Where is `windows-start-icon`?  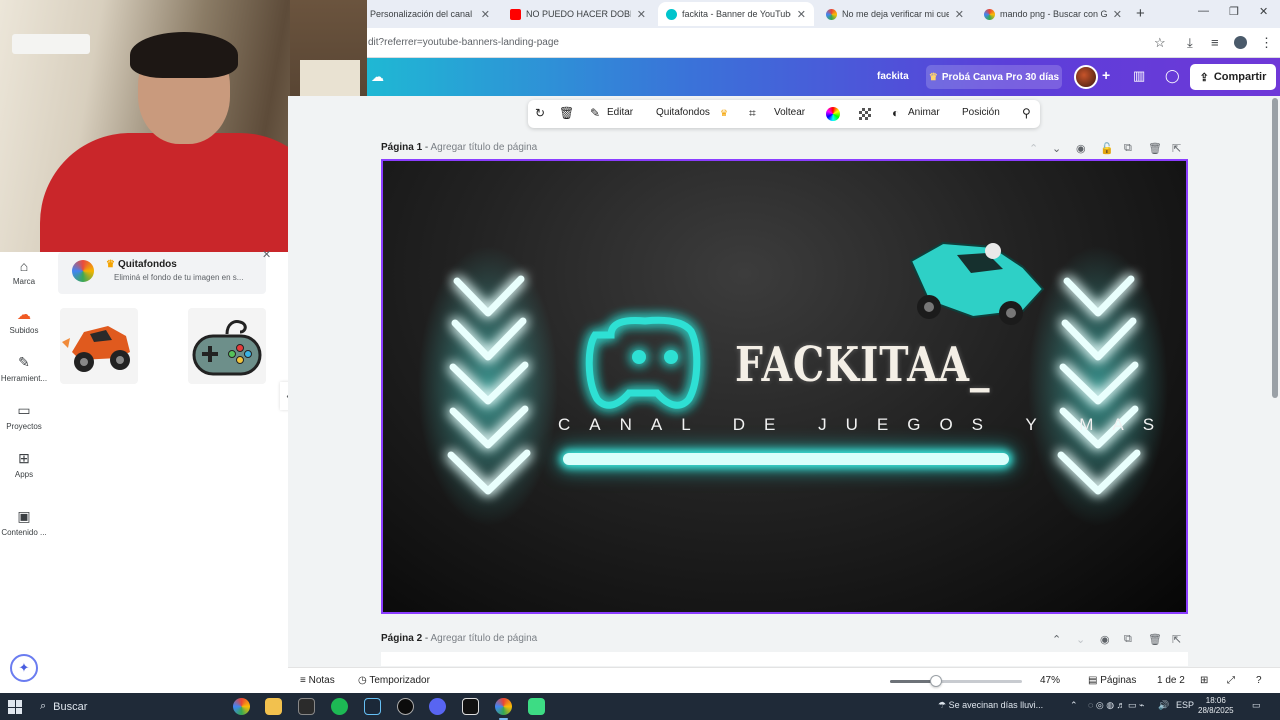 windows-start-icon is located at coordinates (15, 707).